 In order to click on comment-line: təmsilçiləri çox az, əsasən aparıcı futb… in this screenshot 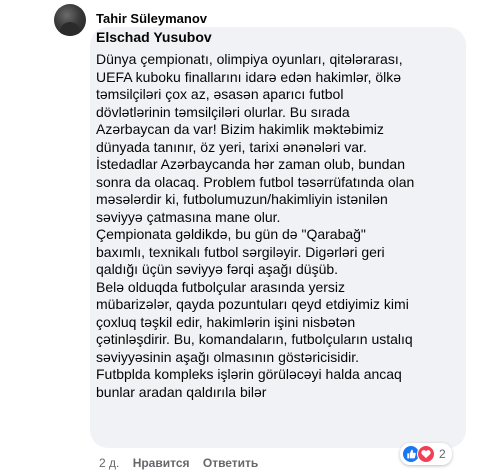, I will do `click(220, 94)`.